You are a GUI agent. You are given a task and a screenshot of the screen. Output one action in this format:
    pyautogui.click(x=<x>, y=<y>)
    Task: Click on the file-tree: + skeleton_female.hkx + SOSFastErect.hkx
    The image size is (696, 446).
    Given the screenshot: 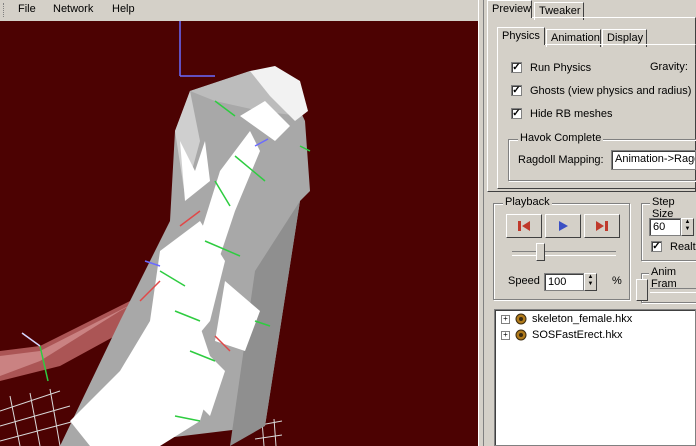 What is the action you would take?
    pyautogui.click(x=595, y=377)
    